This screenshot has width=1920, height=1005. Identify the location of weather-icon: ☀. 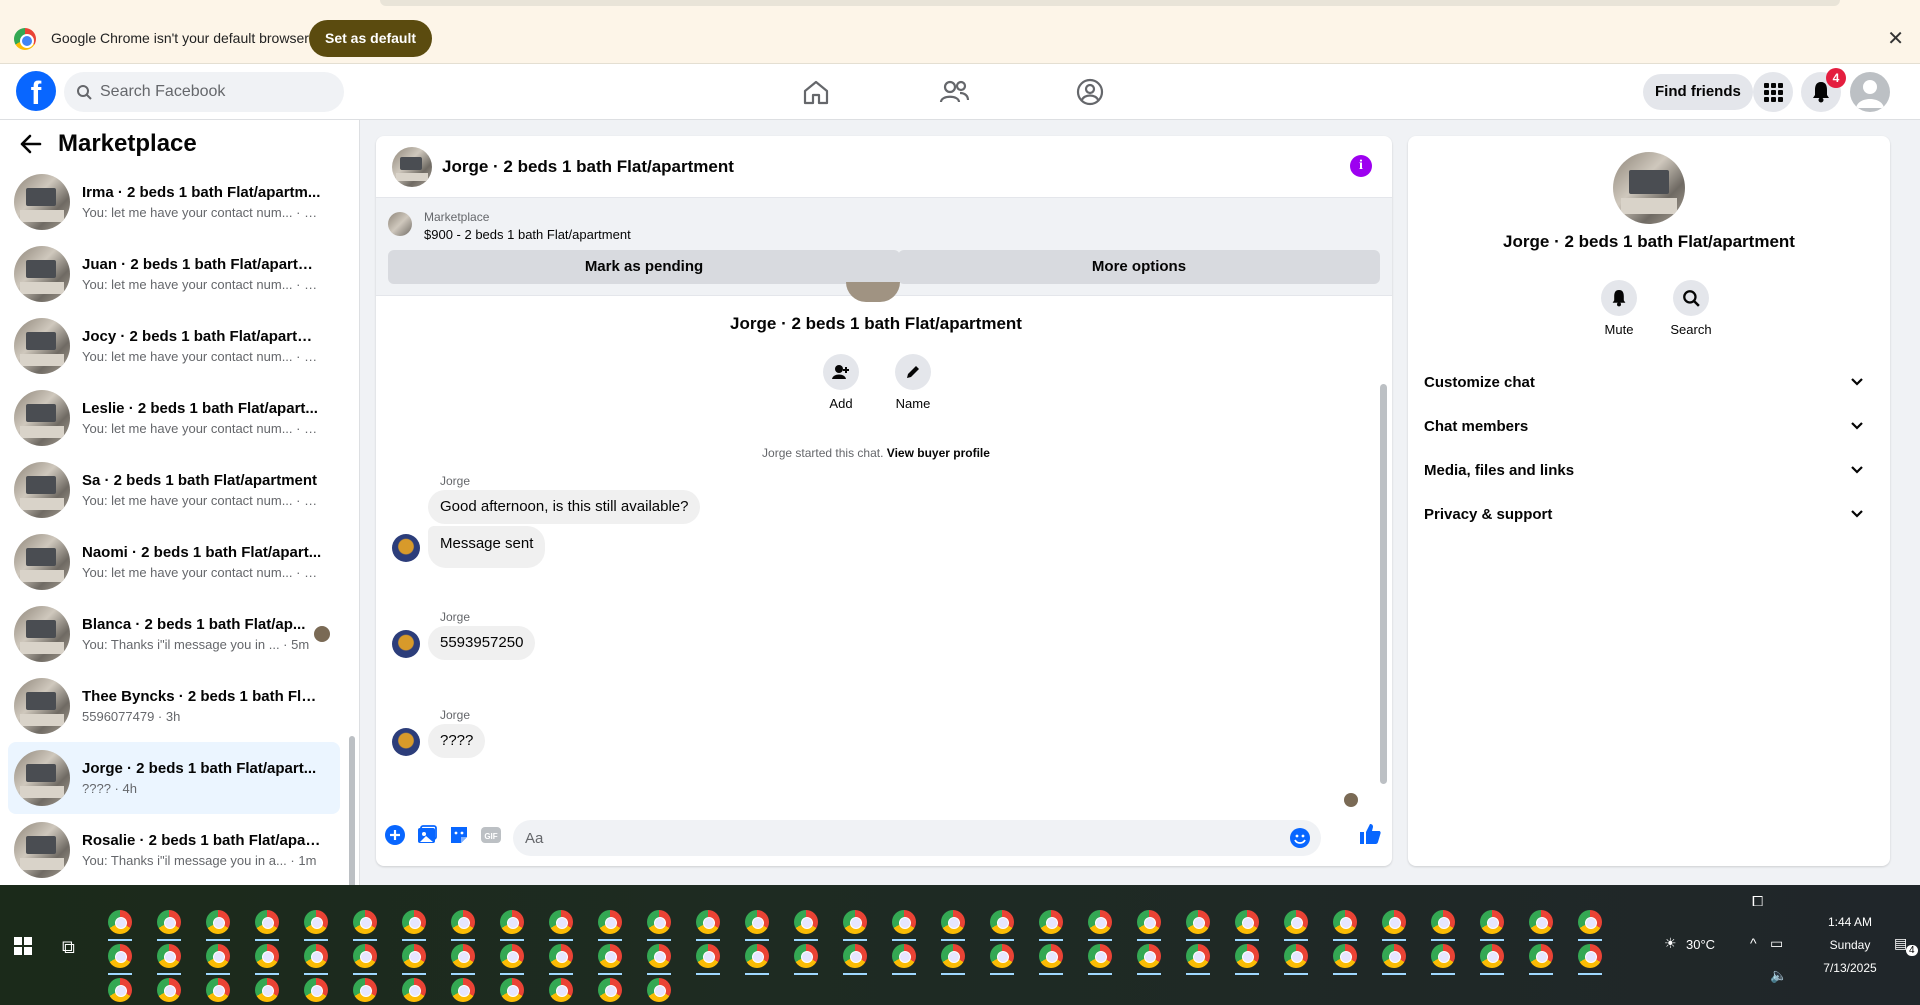
(1670, 943).